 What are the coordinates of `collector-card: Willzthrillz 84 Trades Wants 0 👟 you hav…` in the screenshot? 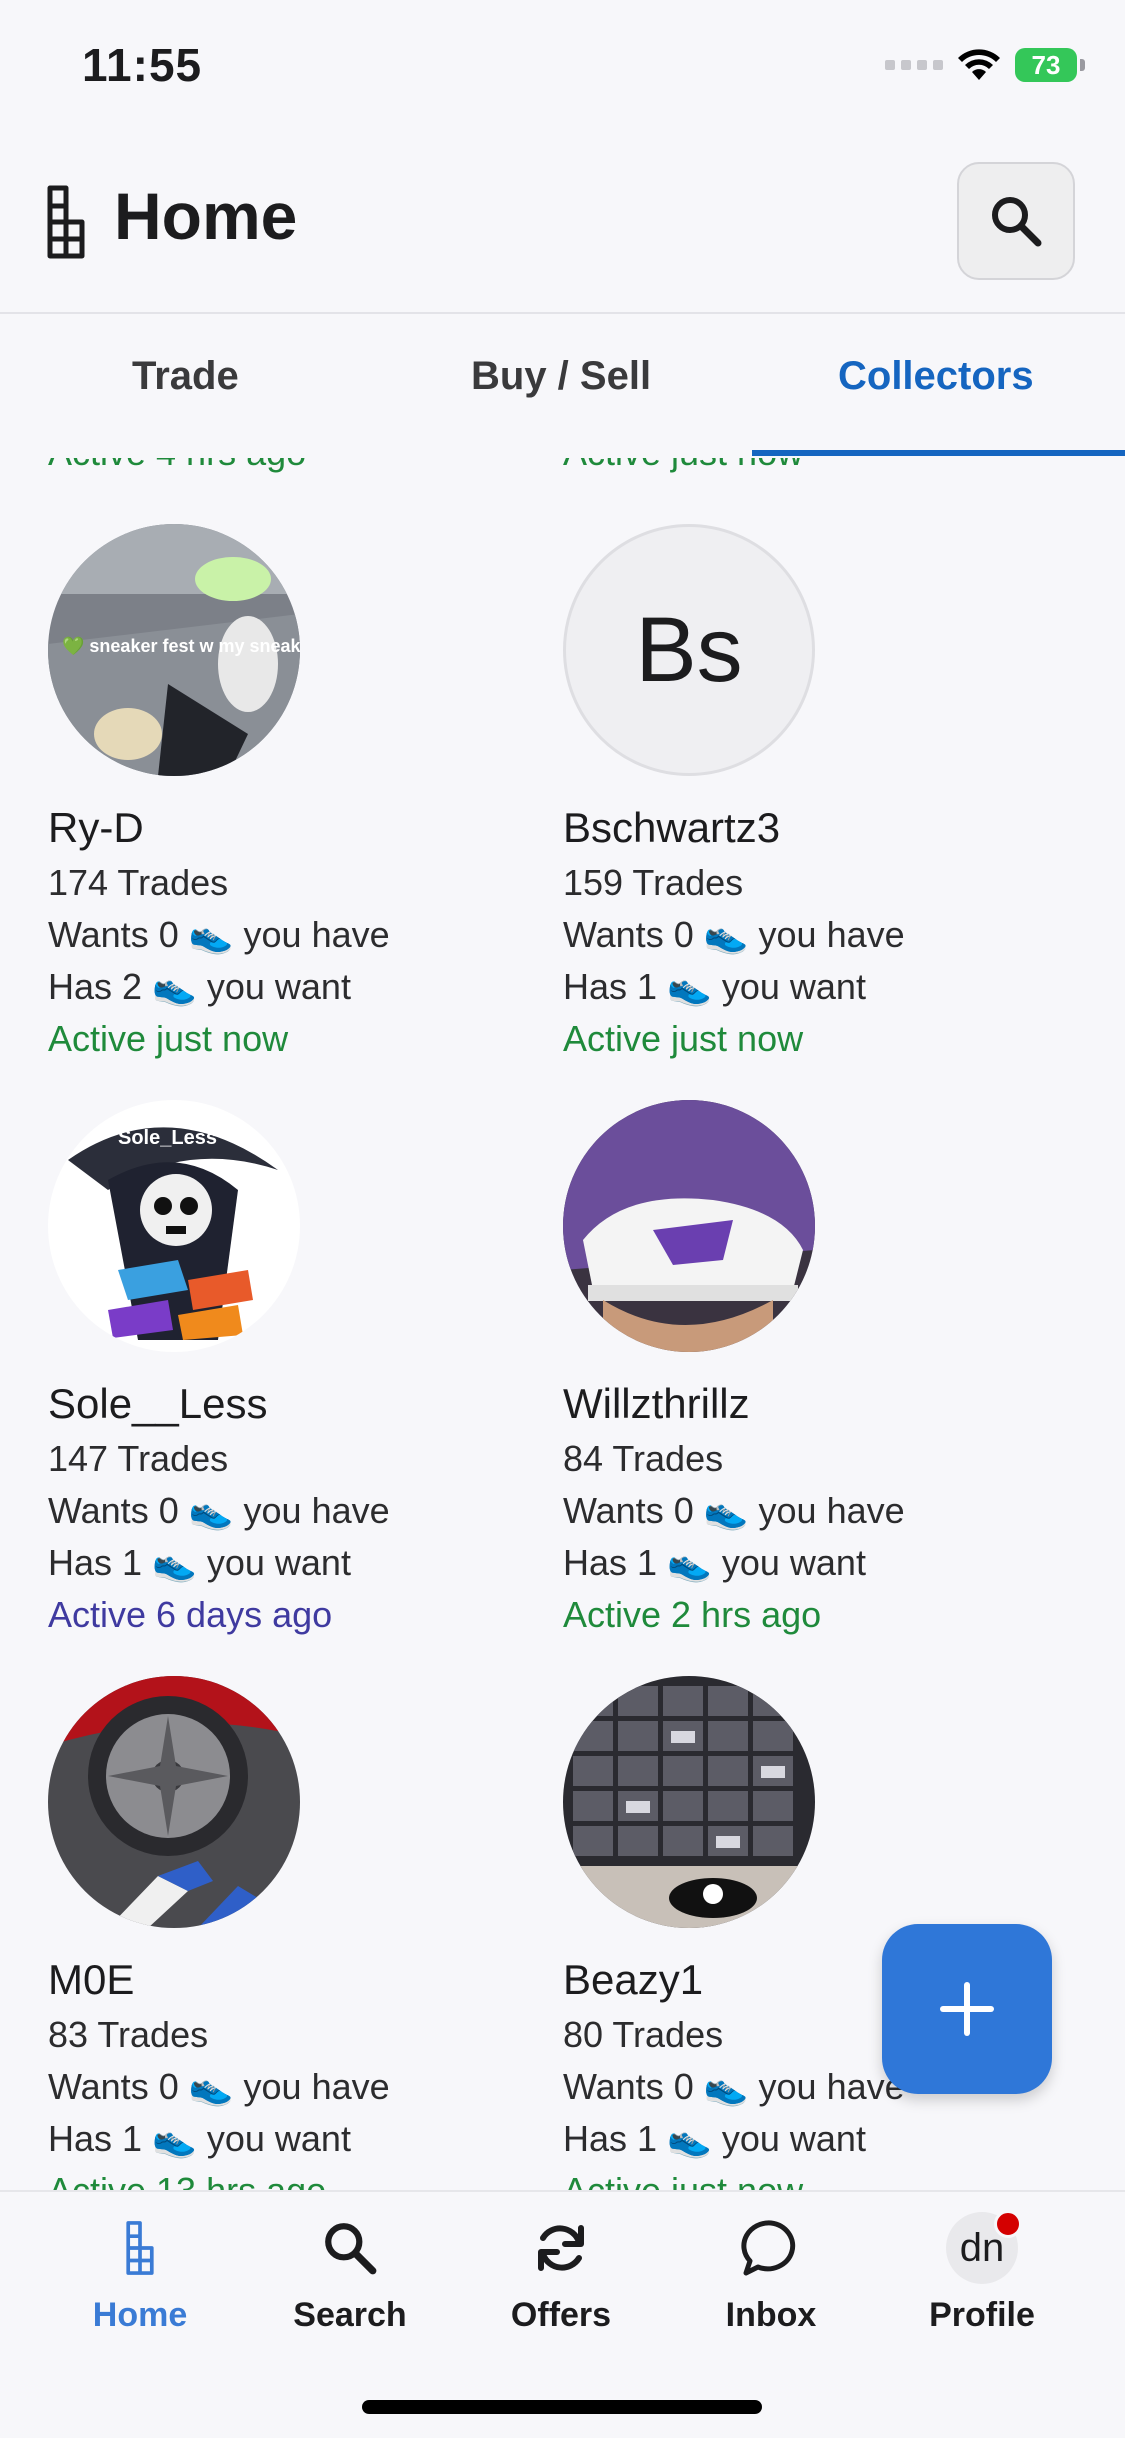 It's located at (813, 1368).